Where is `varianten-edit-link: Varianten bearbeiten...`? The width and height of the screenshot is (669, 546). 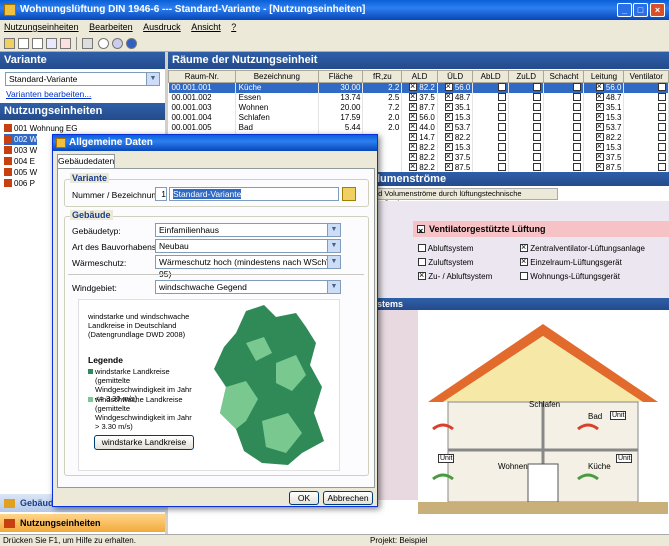 varianten-edit-link: Varianten bearbeiten... is located at coordinates (48, 94).